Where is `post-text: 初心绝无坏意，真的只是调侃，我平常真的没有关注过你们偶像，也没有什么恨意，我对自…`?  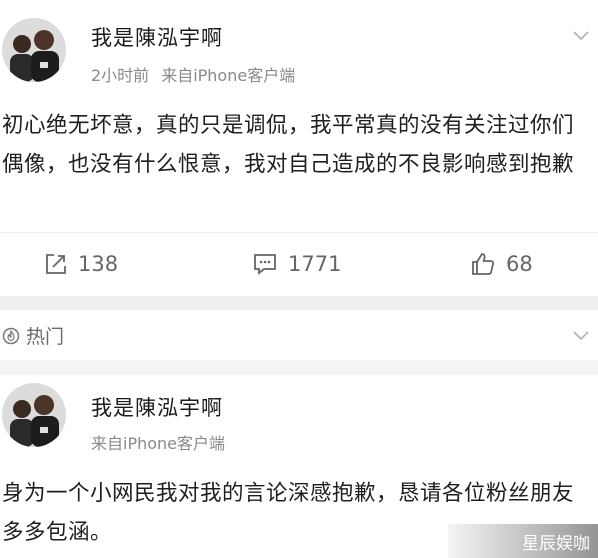 post-text: 初心绝无坏意，真的只是调侃，我平常真的没有关注过你们偶像，也没有什么恨意，我对自… is located at coordinates (288, 145).